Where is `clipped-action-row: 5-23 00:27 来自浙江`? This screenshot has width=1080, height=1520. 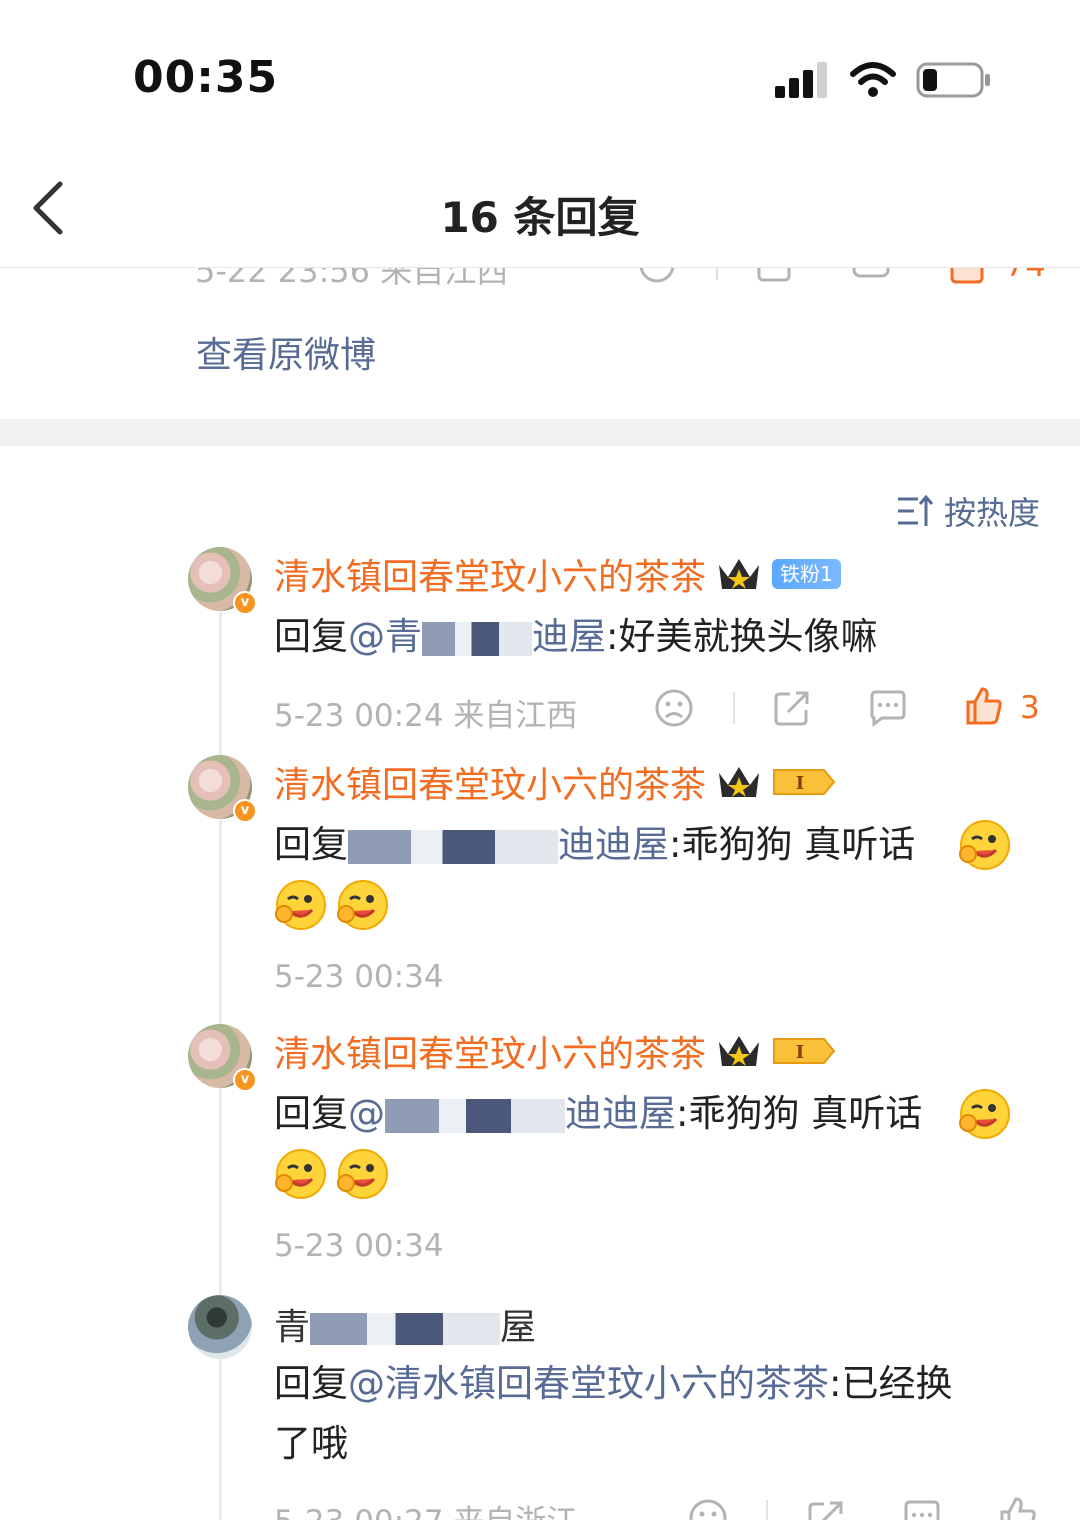 clipped-action-row: 5-23 00:27 来自浙江 is located at coordinates (540, 1506).